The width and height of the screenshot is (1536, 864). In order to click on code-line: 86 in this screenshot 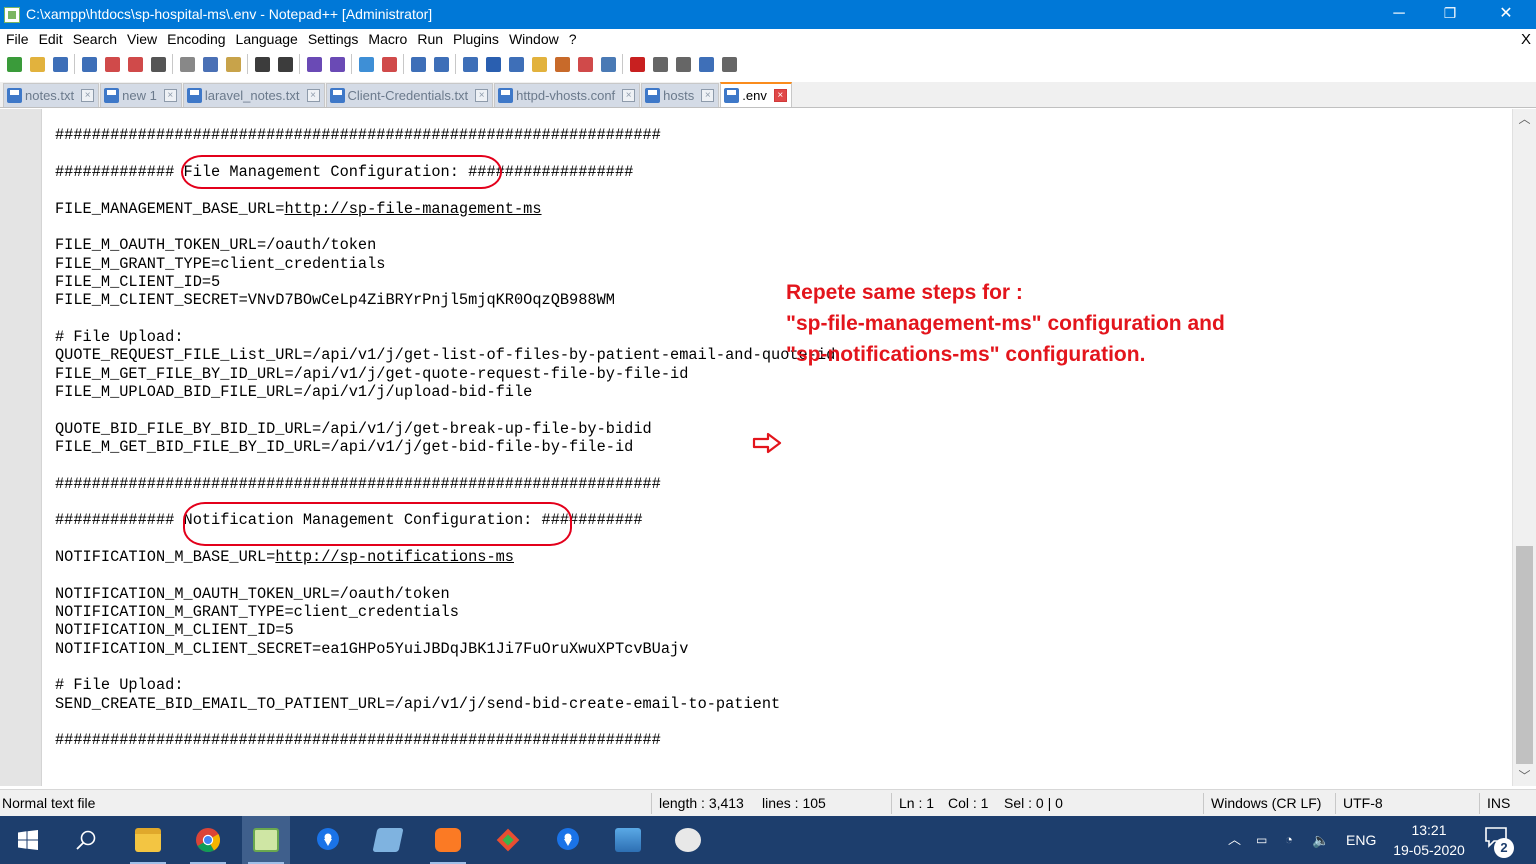, I will do `click(777, 410)`.